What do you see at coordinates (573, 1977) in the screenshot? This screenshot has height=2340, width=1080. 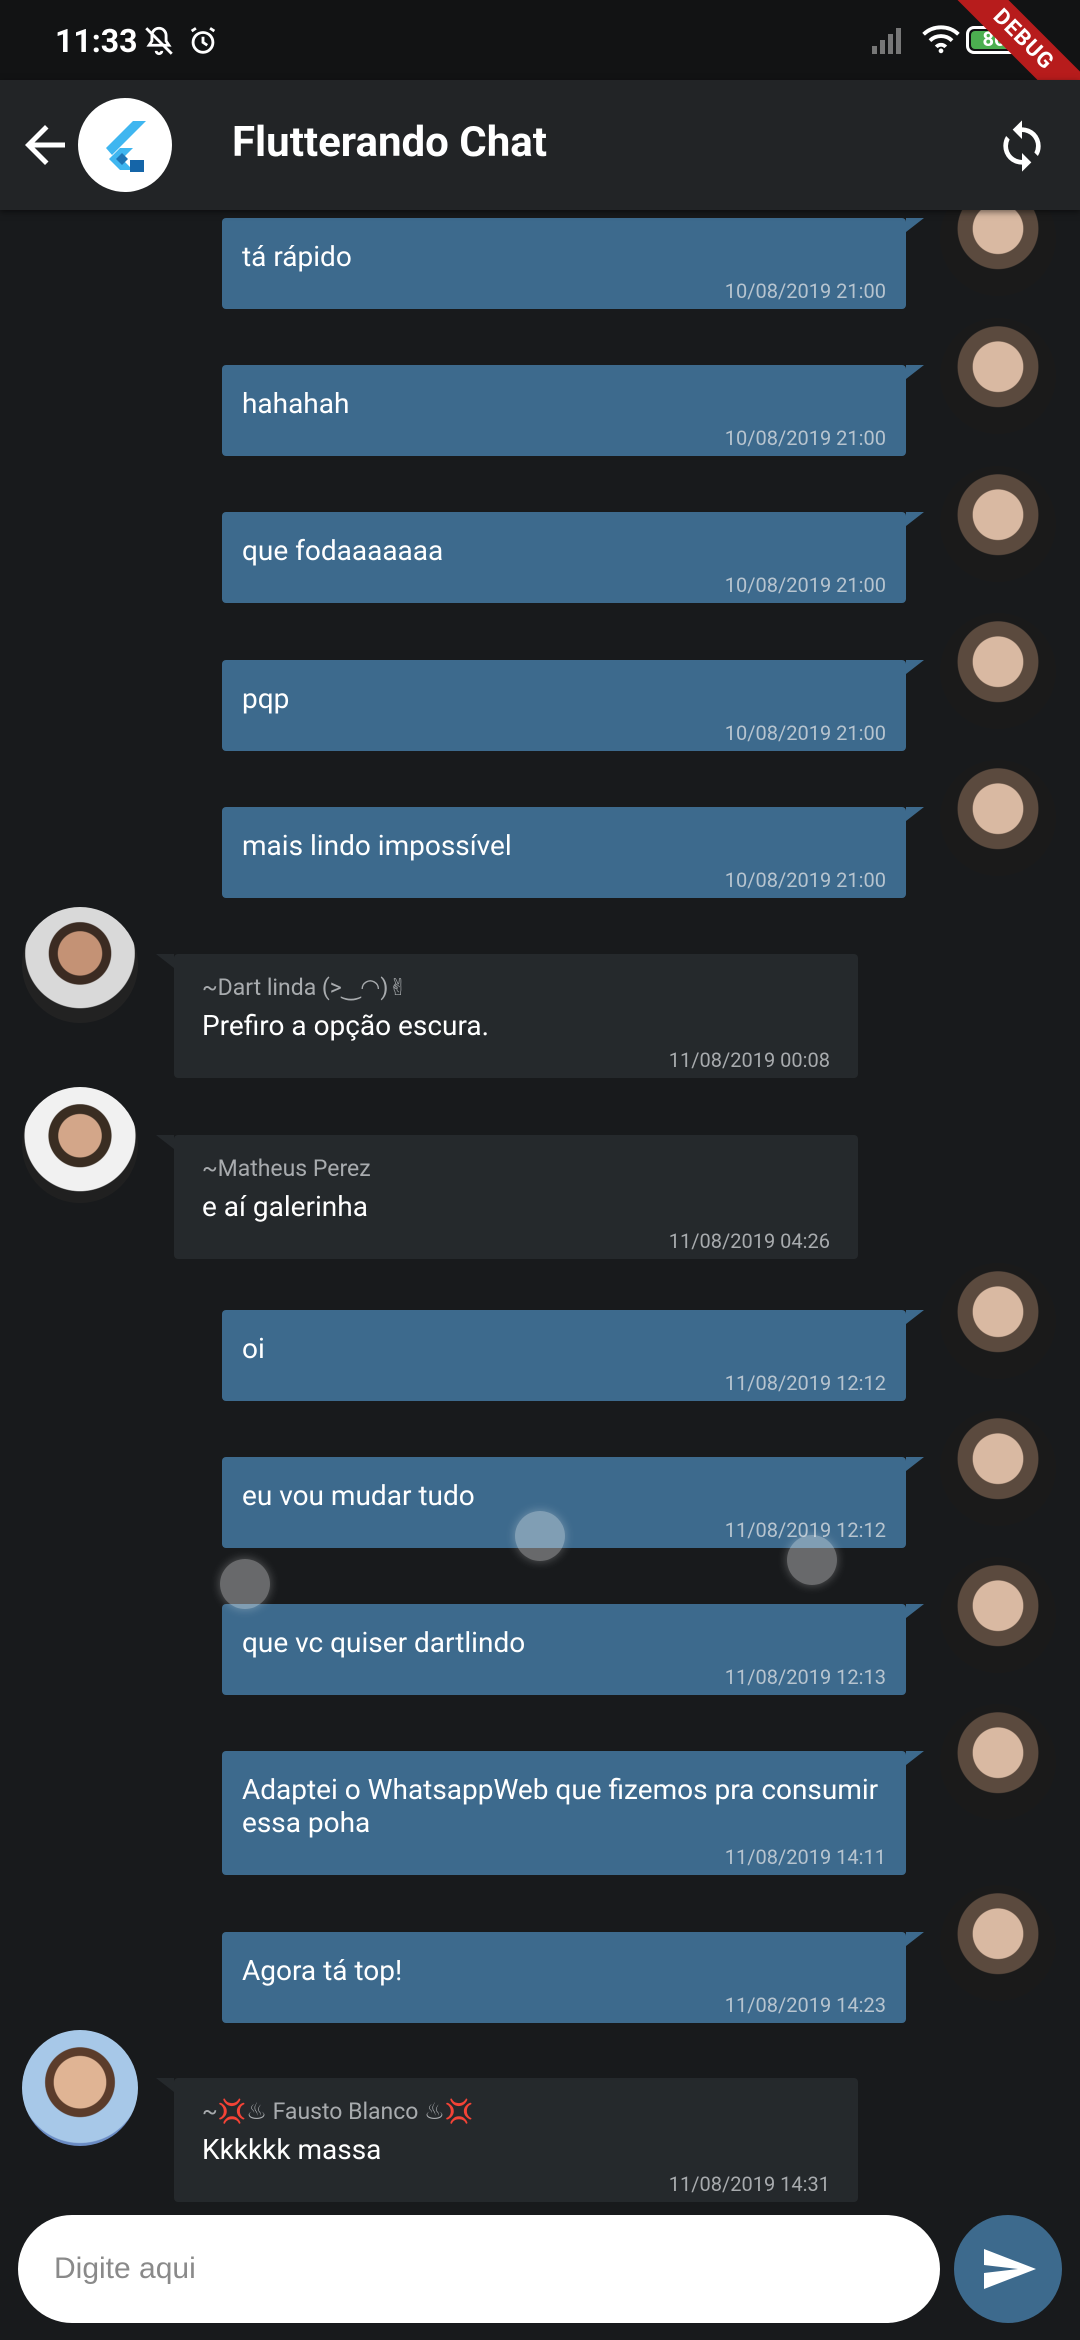 I see `message-bubble-outgoing: Agora tá top! 11/08/2019 14:23` at bounding box center [573, 1977].